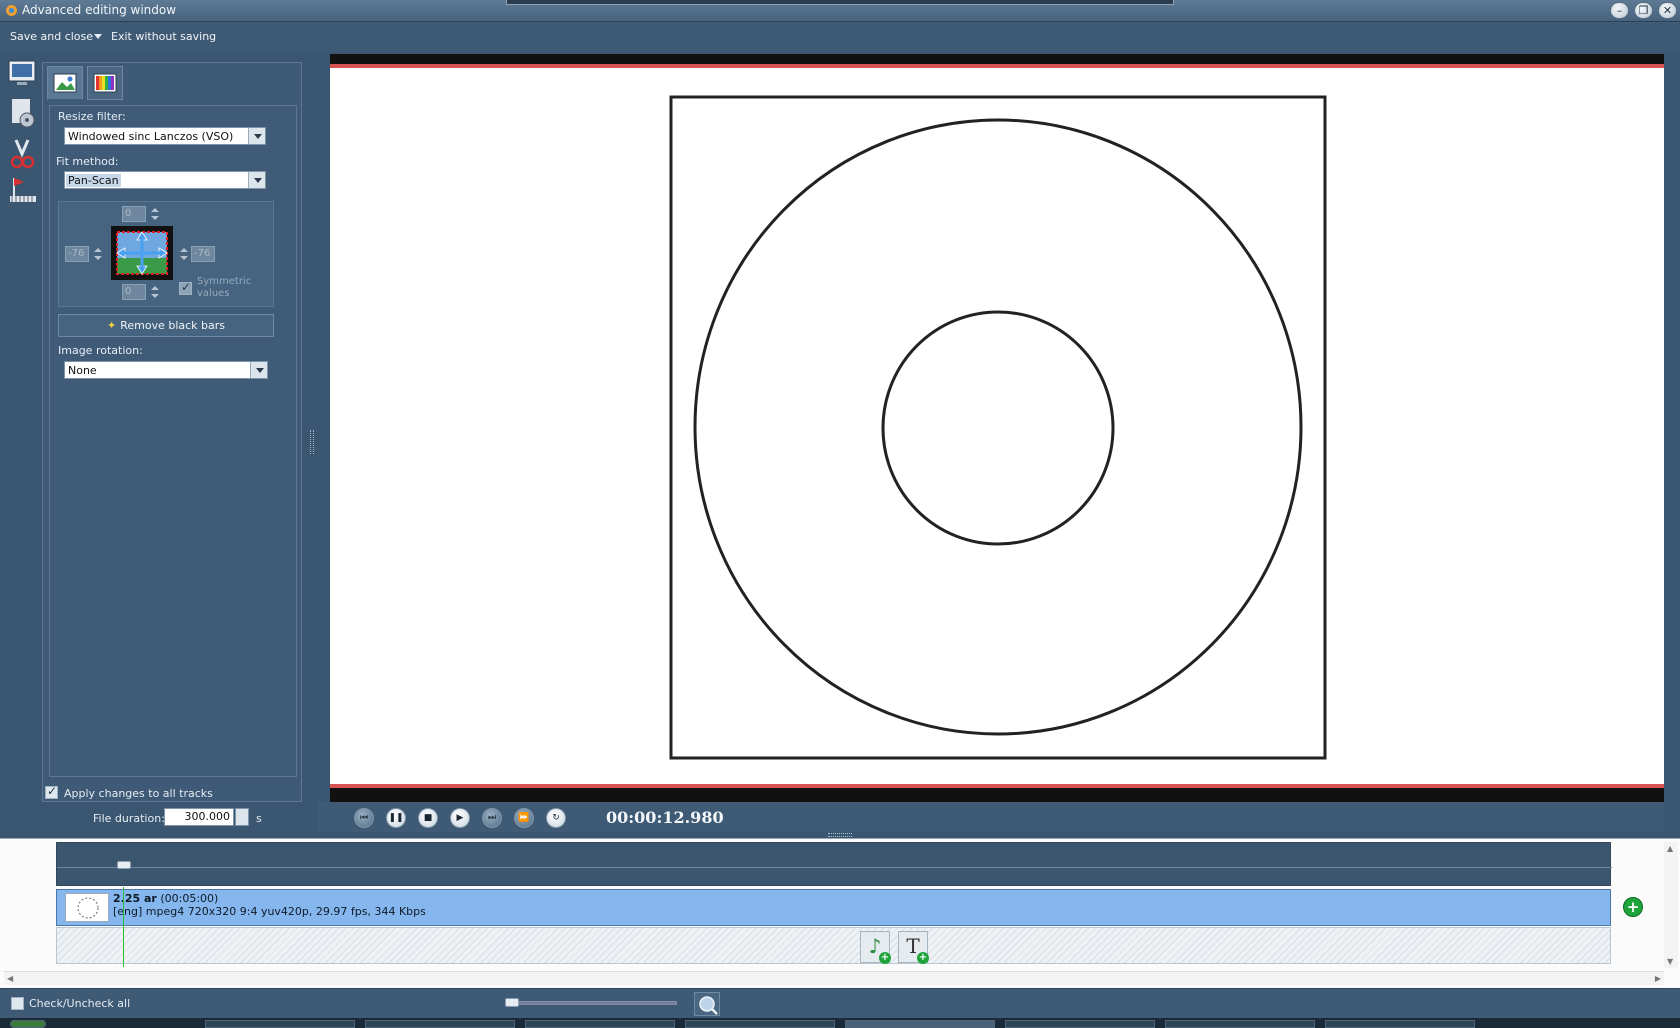  I want to click on tab-image, so click(65, 83).